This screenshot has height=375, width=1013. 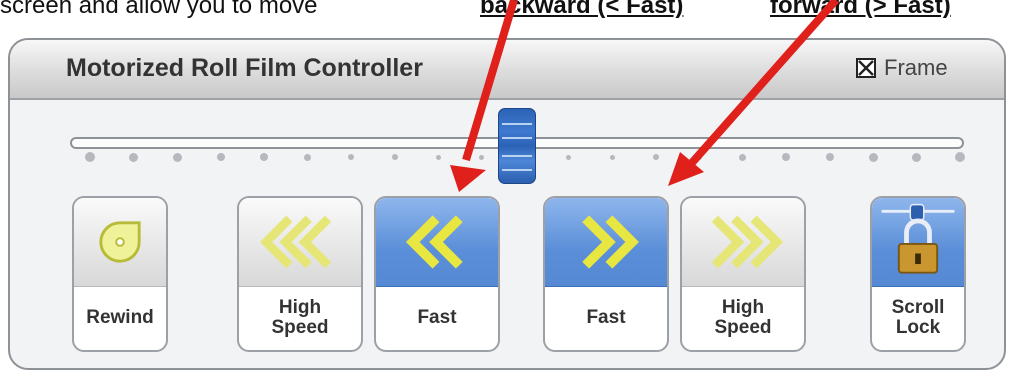 I want to click on forward-label: forward (> Fast), so click(x=860, y=9).